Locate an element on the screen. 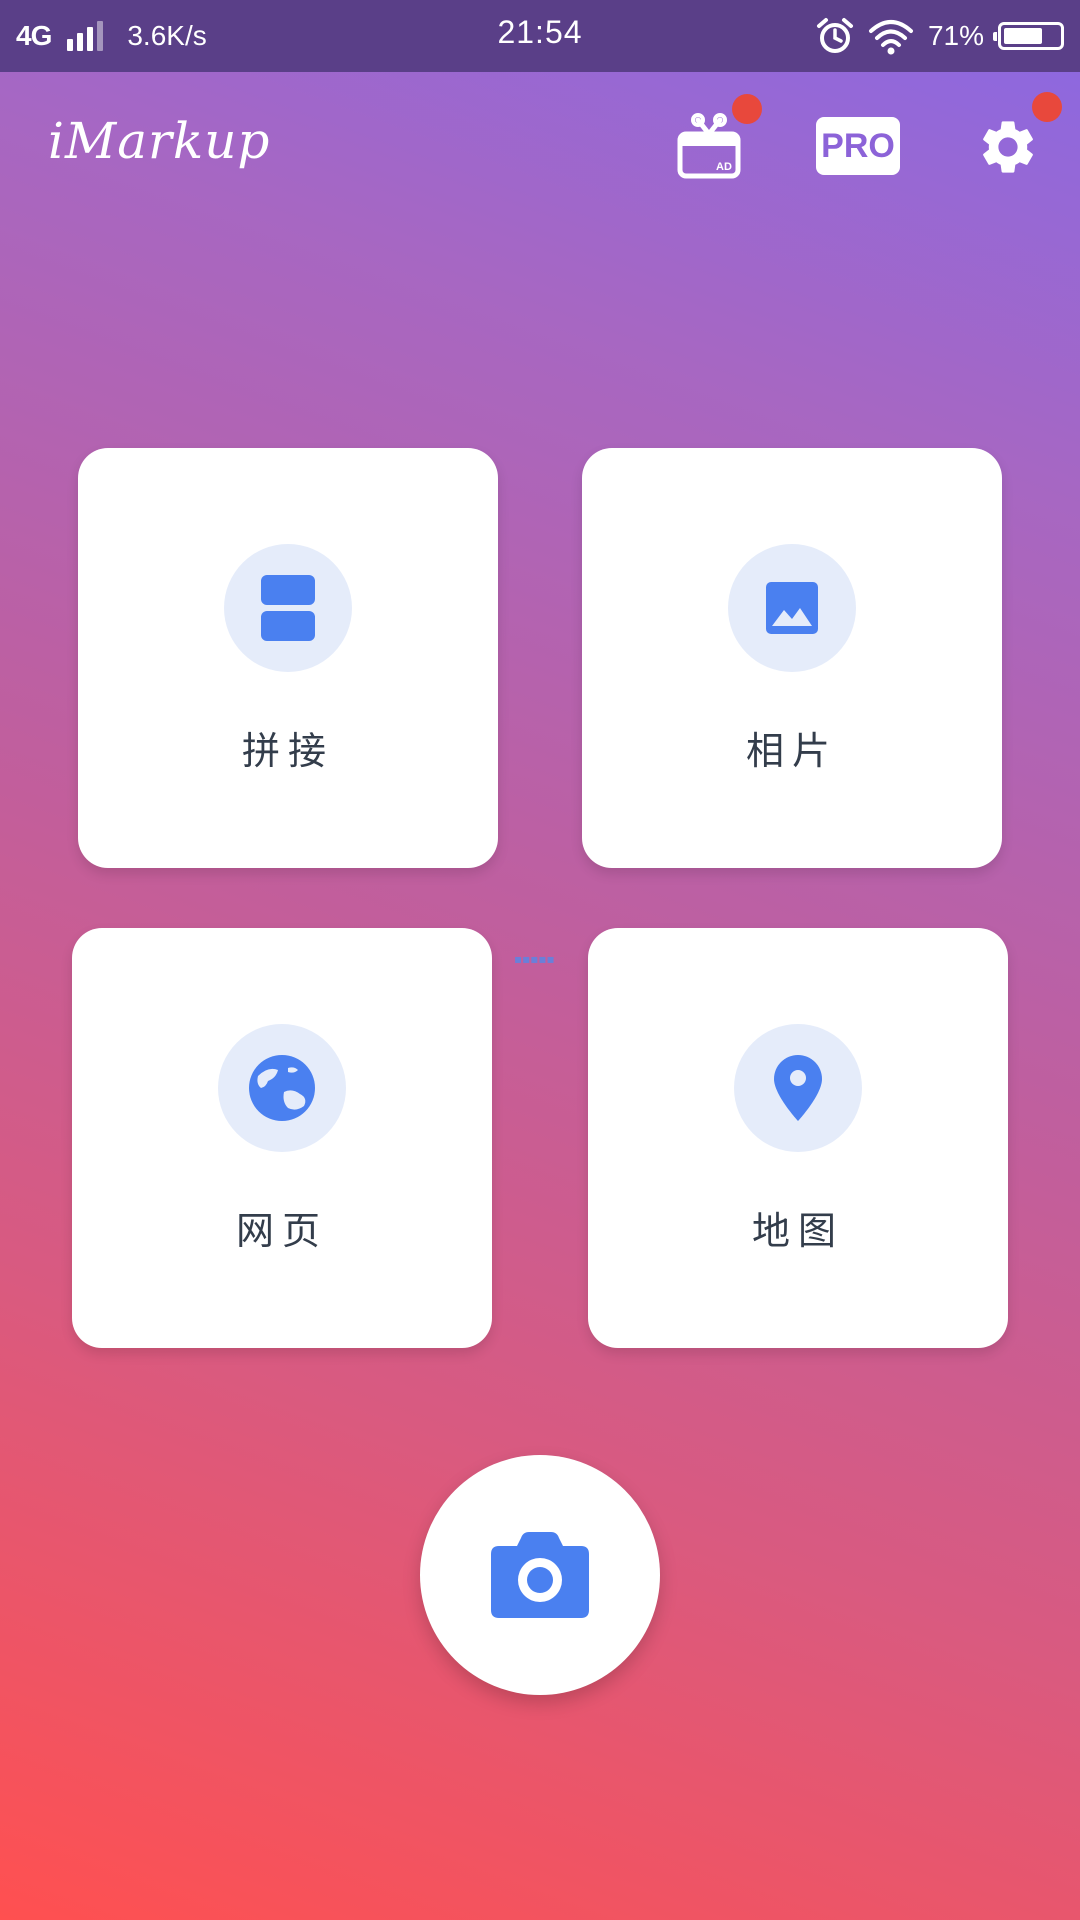 This screenshot has height=1920, width=1080. camera-button is located at coordinates (540, 1575).